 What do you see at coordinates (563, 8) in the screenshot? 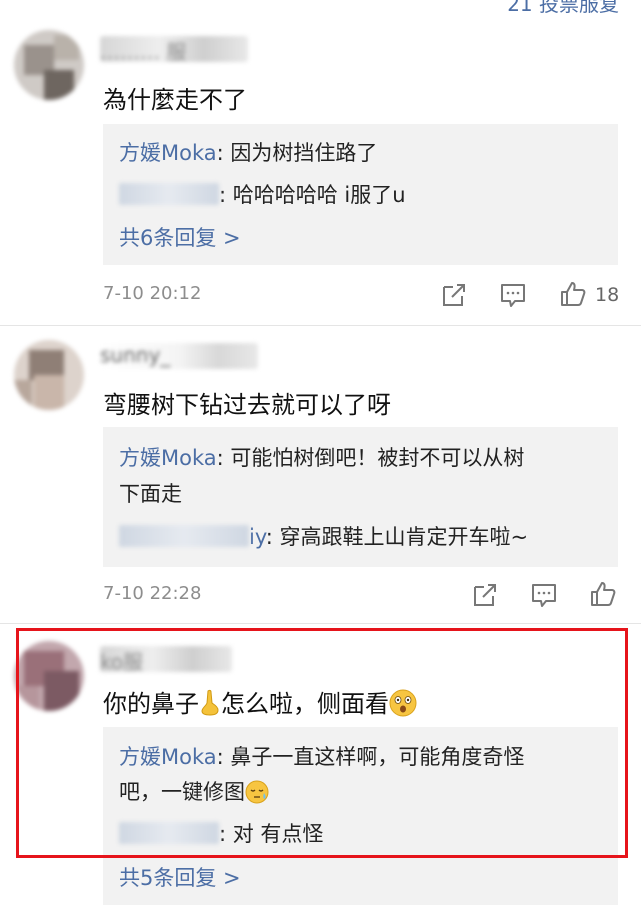
I see `top-more-link: 21 投票服复` at bounding box center [563, 8].